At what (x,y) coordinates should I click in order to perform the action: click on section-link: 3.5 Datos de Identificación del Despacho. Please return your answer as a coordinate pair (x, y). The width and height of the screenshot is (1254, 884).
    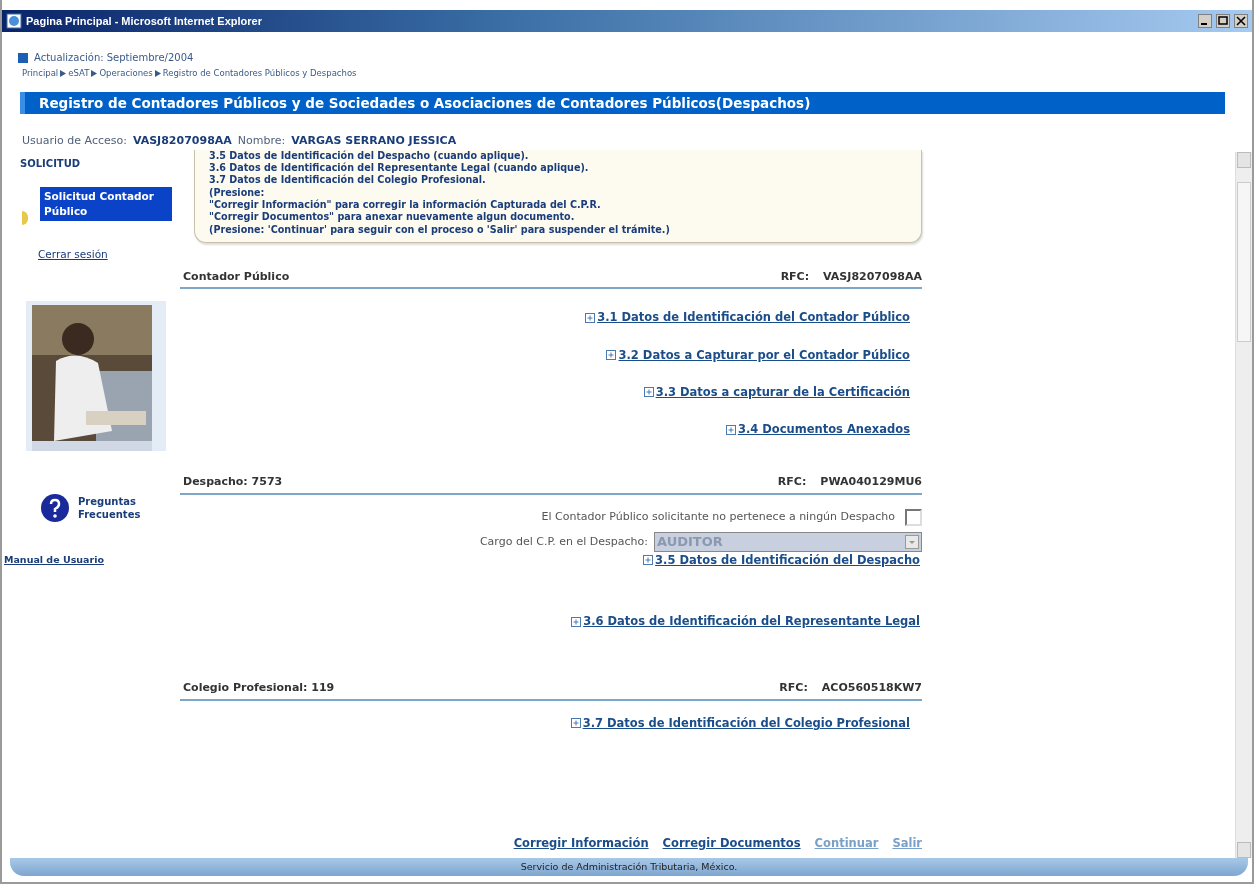
    Looking at the image, I should click on (787, 560).